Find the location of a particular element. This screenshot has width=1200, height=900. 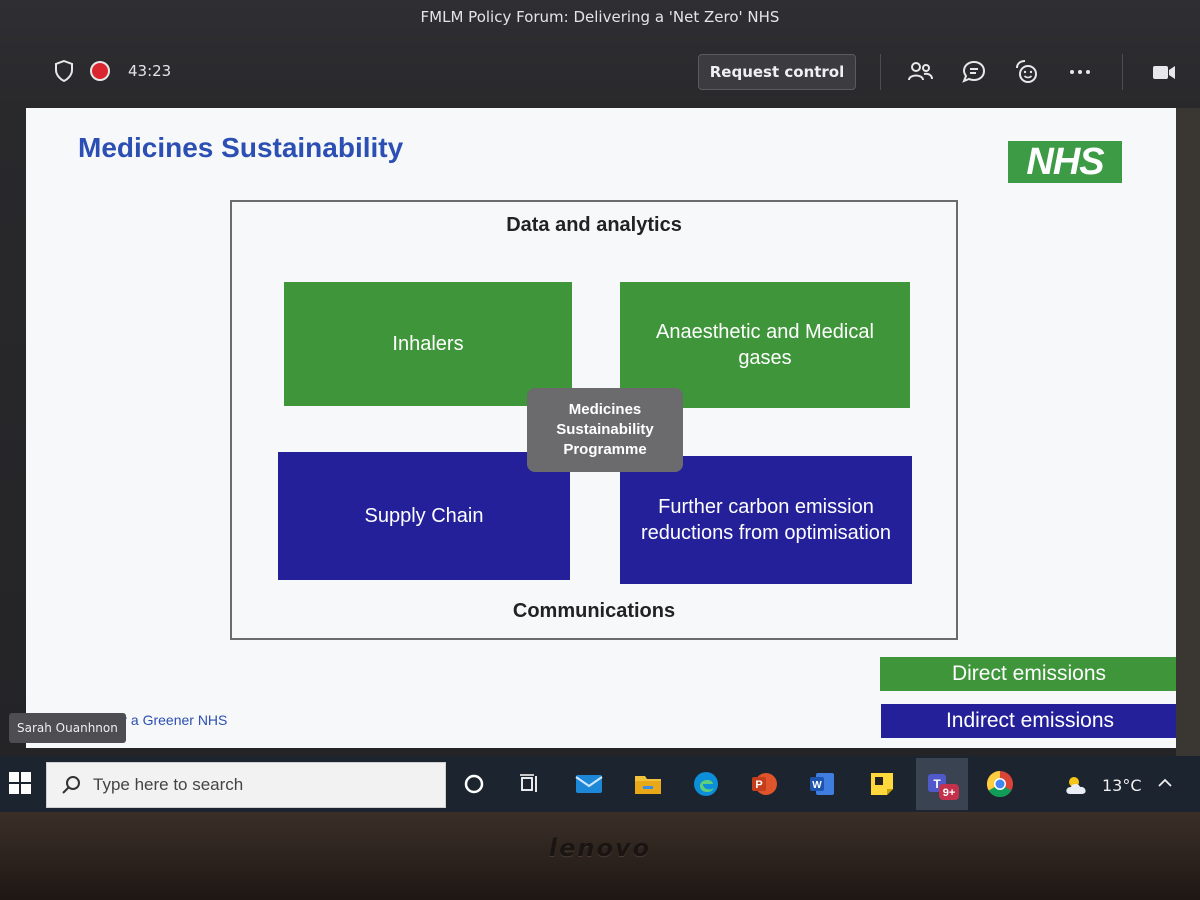

powerpoint-icon: P is located at coordinates (764, 784).